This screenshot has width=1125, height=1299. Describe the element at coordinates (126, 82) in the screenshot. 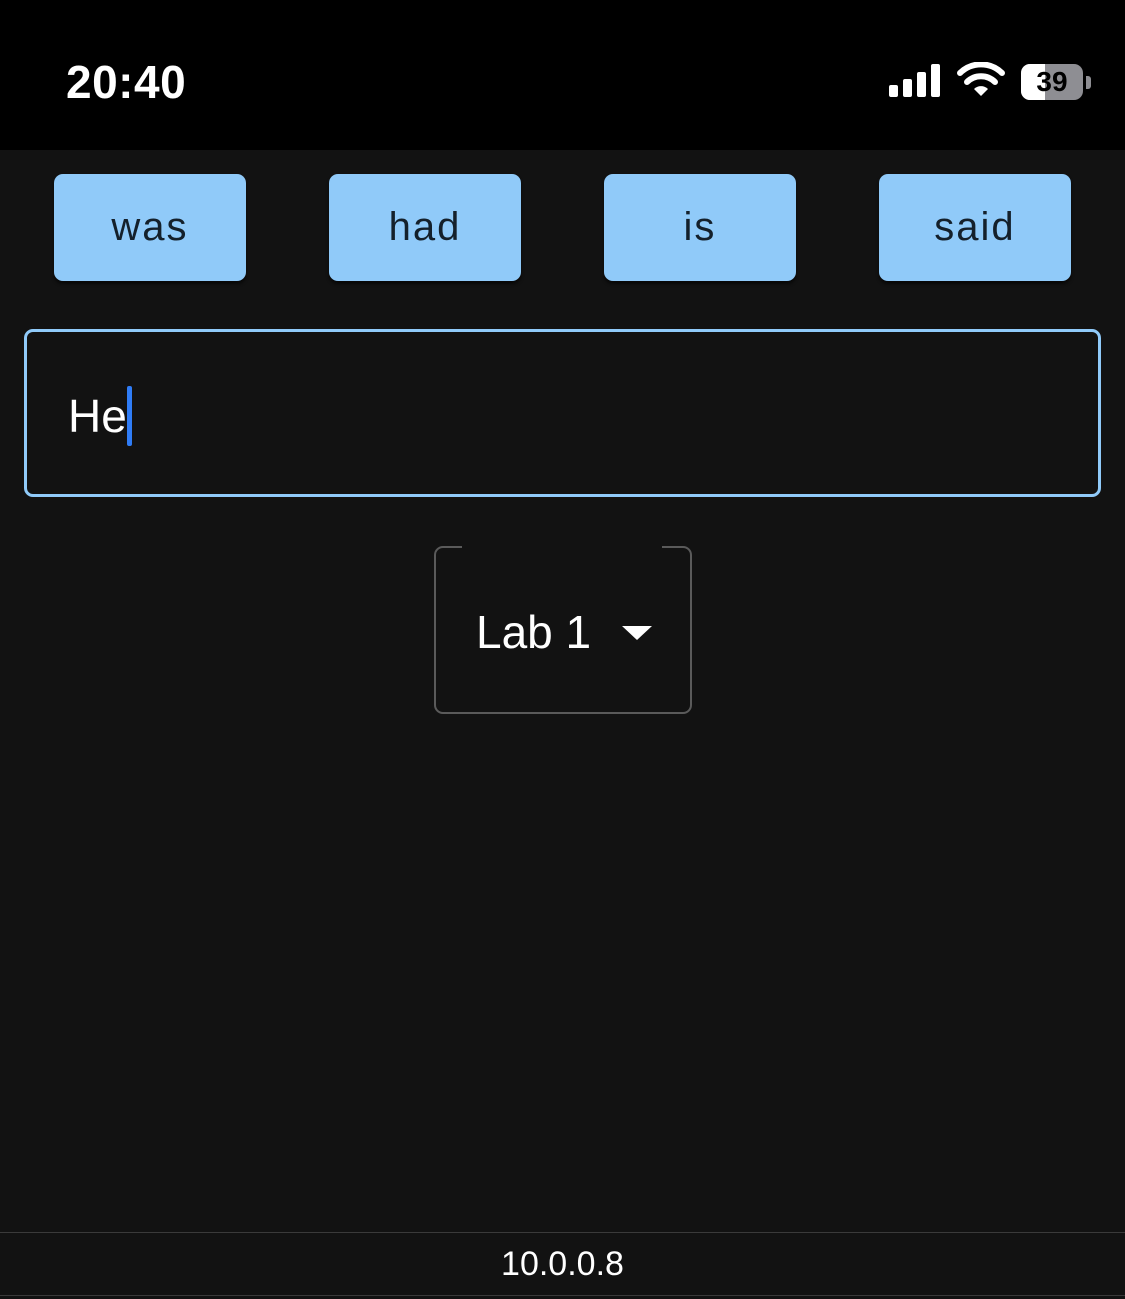

I see `status-time: 20:40` at that location.